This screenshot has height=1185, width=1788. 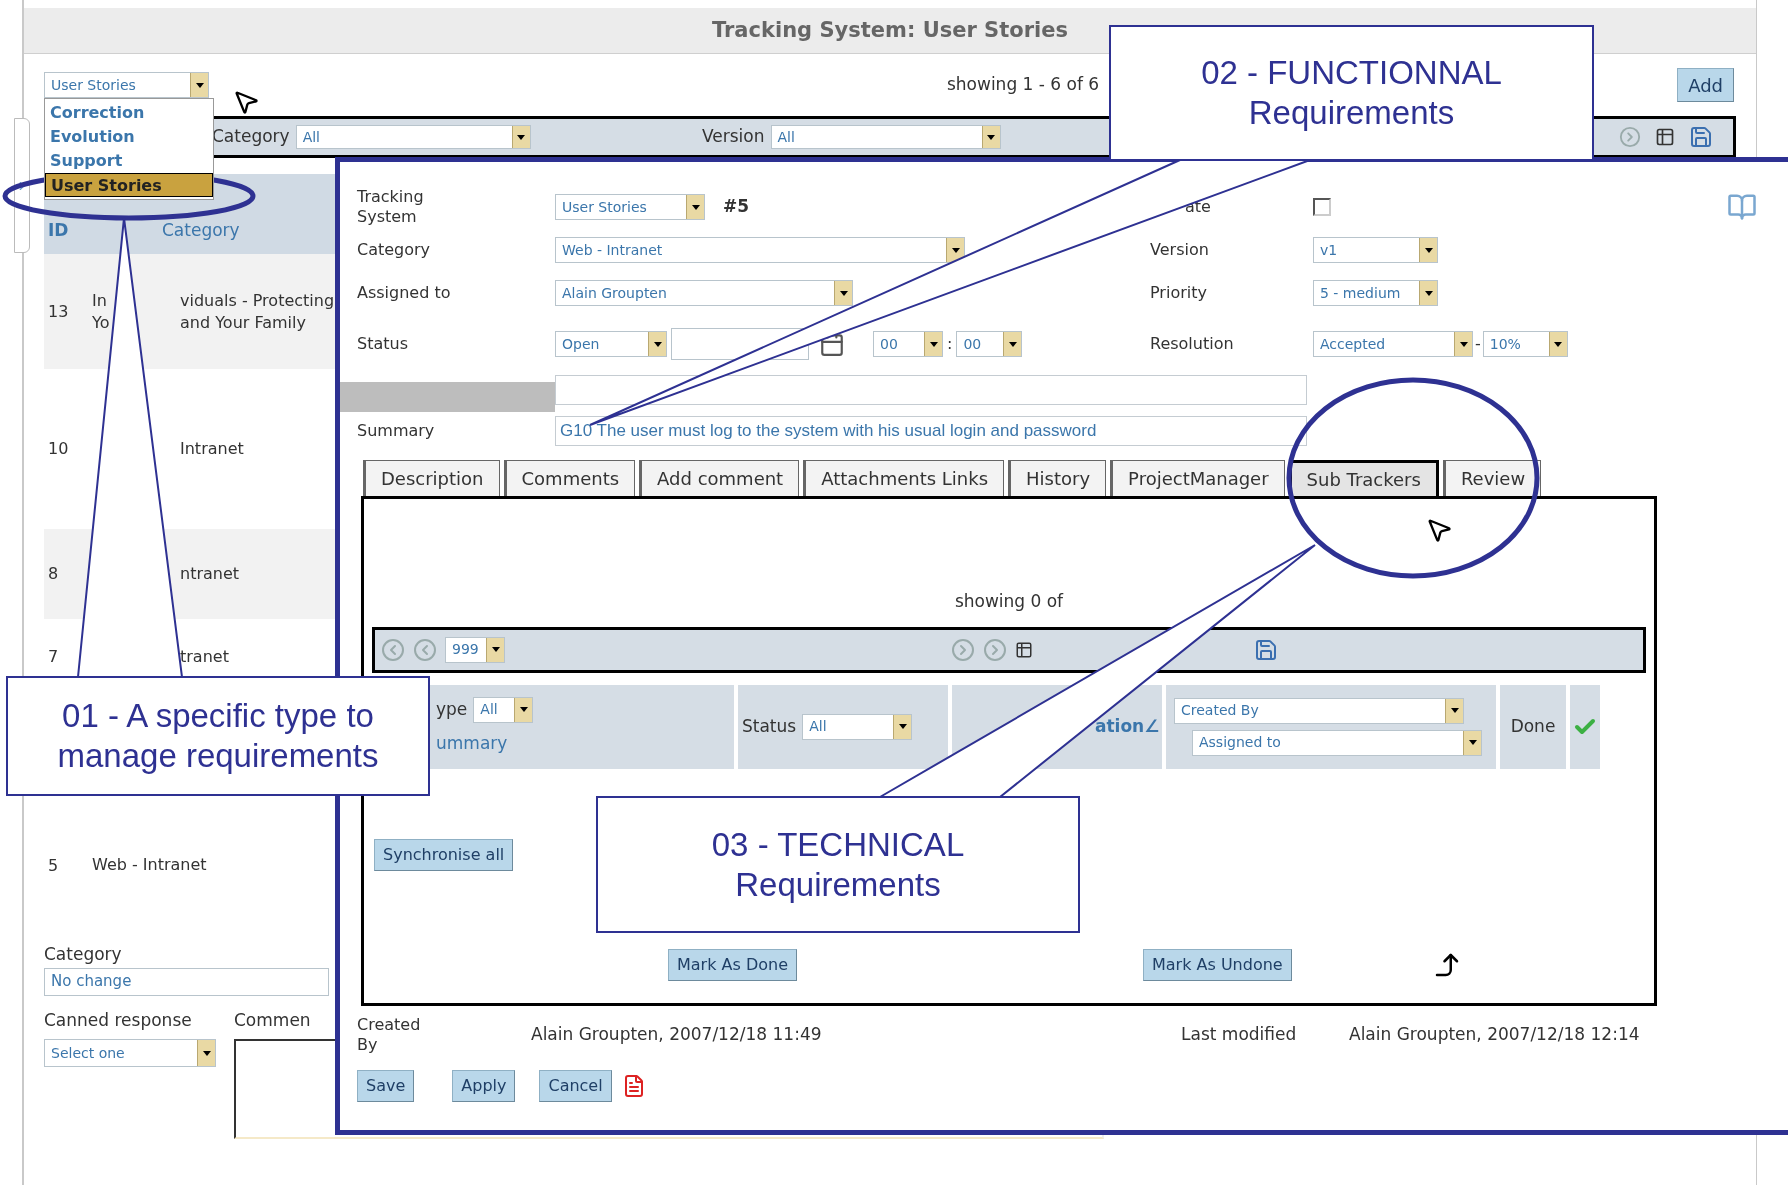 What do you see at coordinates (1009, 601) in the screenshot?
I see `showing-count: showing 0 of` at bounding box center [1009, 601].